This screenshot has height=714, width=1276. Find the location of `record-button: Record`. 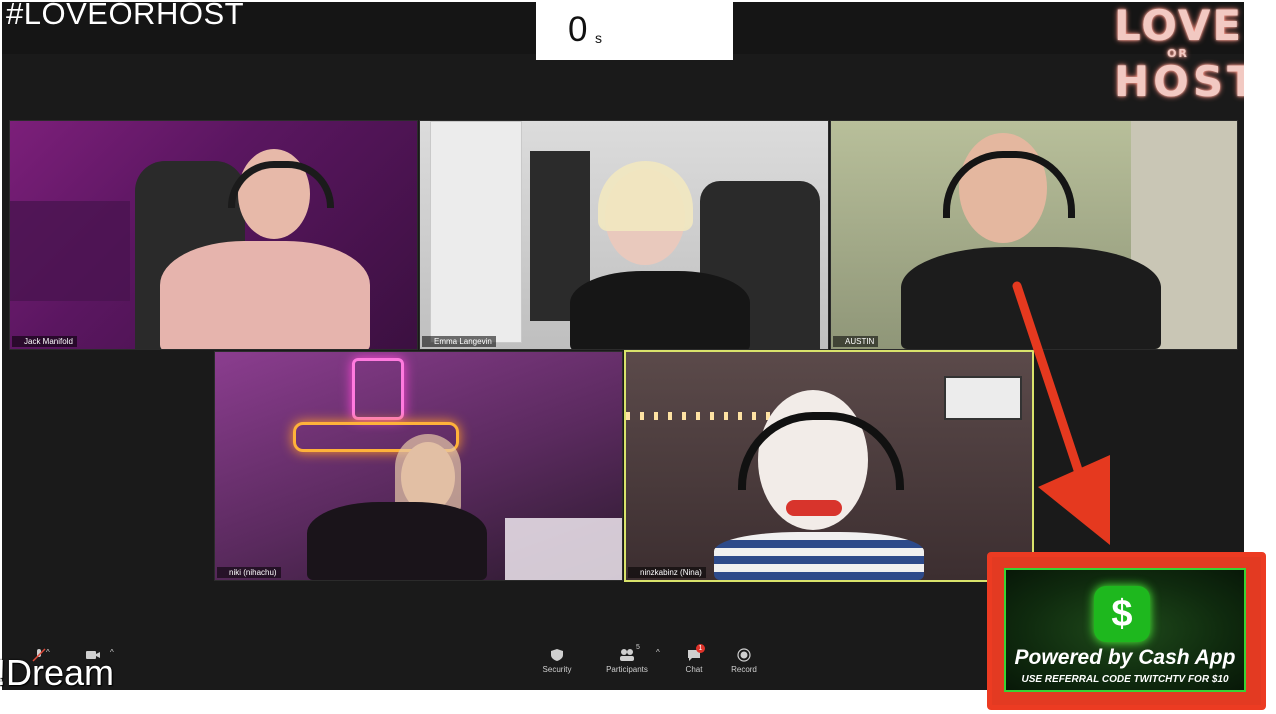

record-button: Record is located at coordinates (744, 661).